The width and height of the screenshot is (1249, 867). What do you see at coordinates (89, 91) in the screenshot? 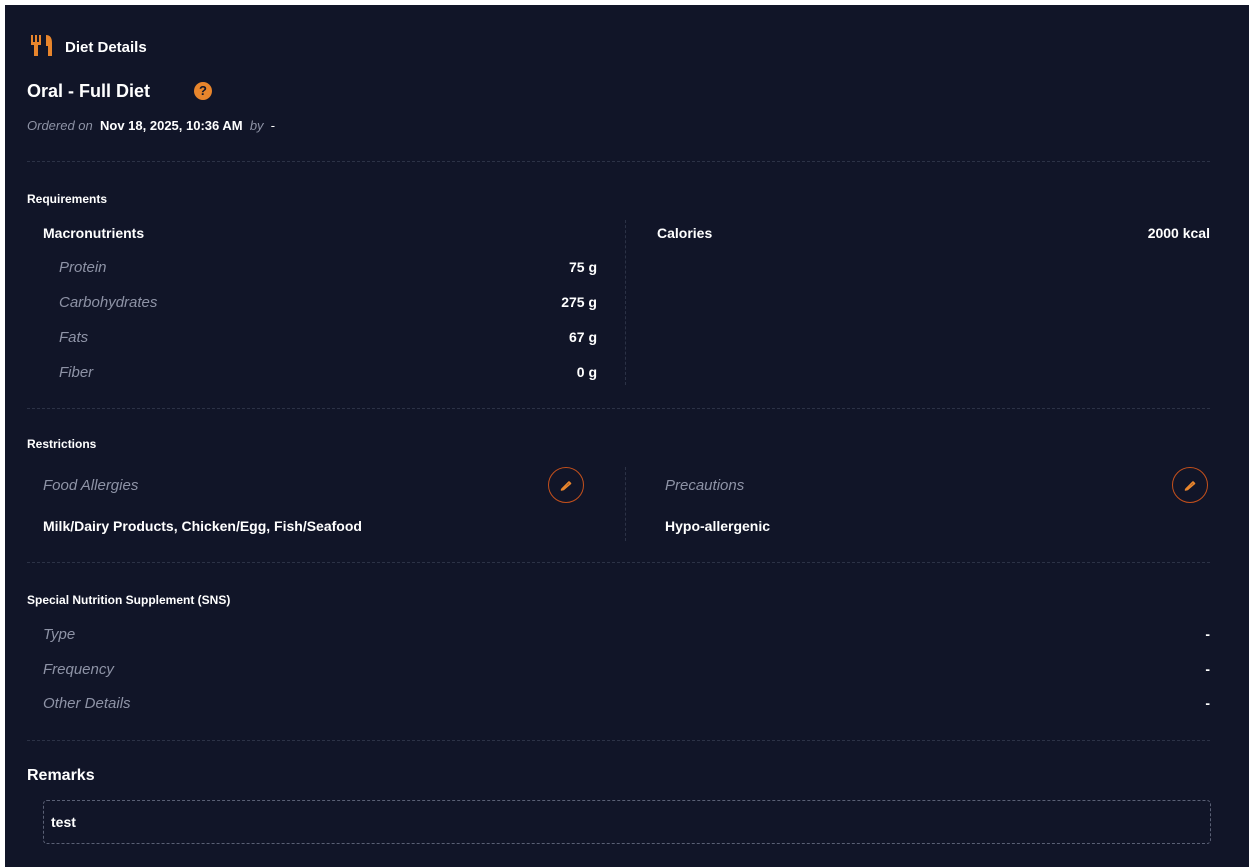
I see `diet-name: Oral - Full Diet` at bounding box center [89, 91].